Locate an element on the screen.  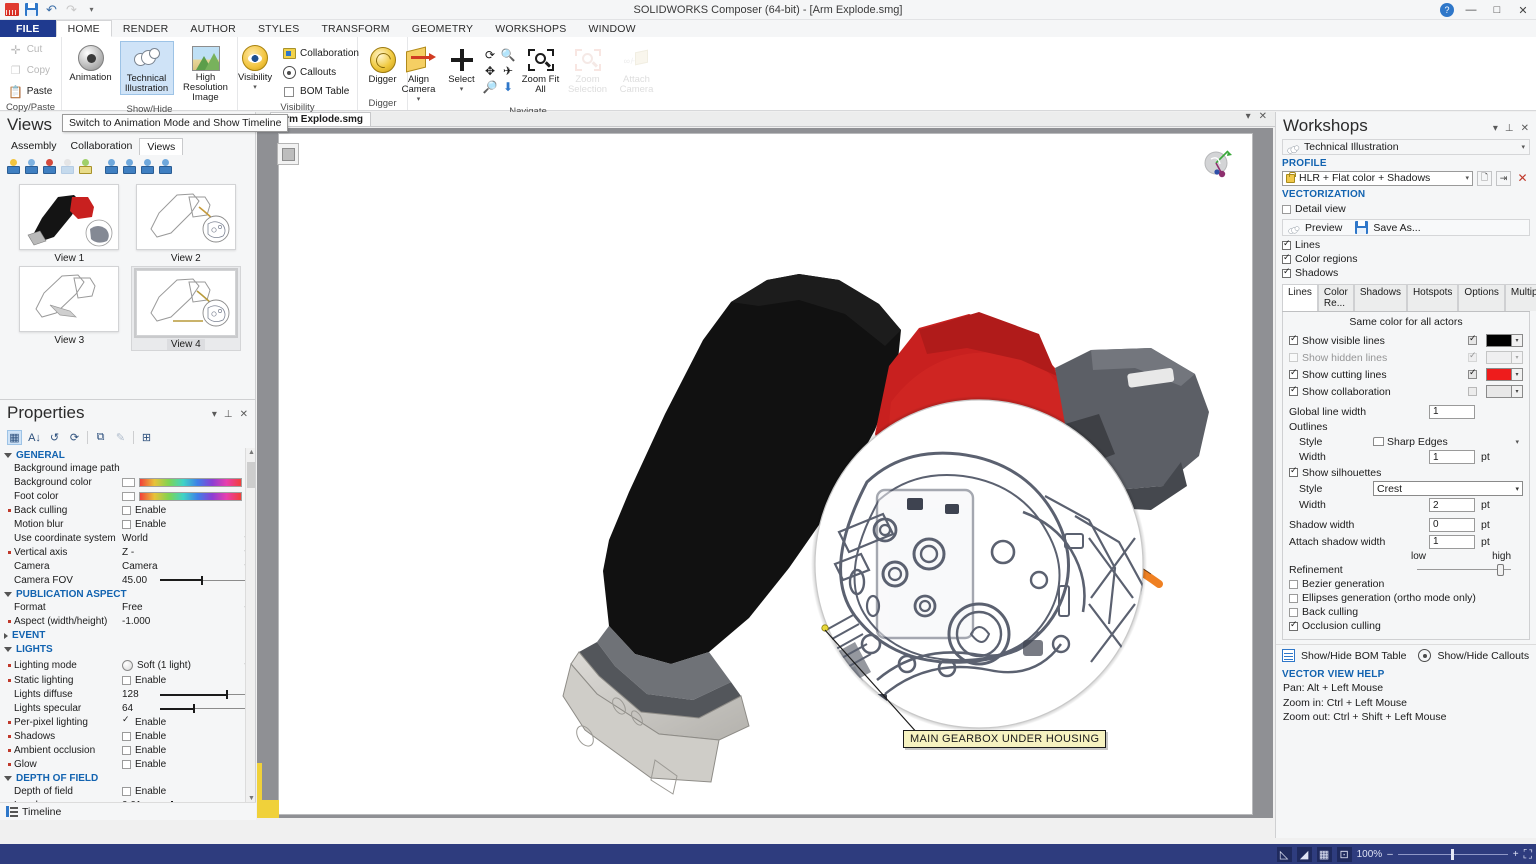
occlusion-culling-checkbox is located at coordinates (1293, 625).